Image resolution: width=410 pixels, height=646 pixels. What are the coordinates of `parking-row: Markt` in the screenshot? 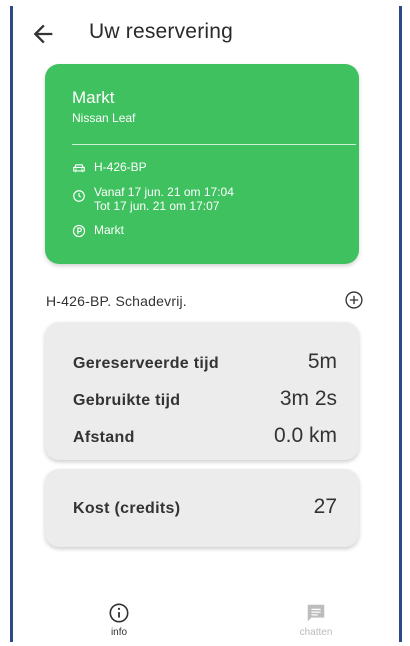 It's located at (203, 230).